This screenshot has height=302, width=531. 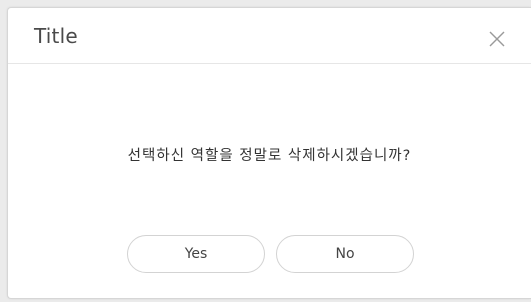 I want to click on dialog-message: 선택하신 역할을 정말로 삭제하시겠습니까?, so click(x=269, y=156).